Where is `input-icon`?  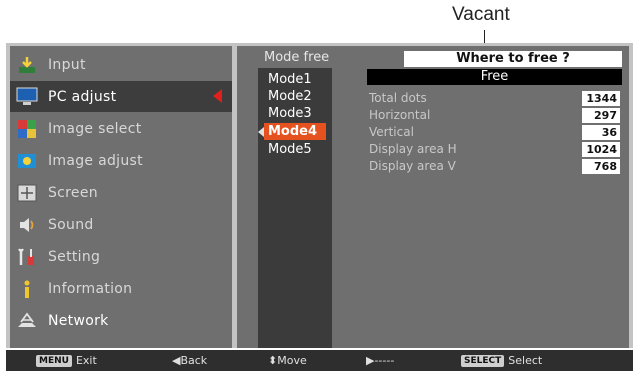
input-icon is located at coordinates (27, 65).